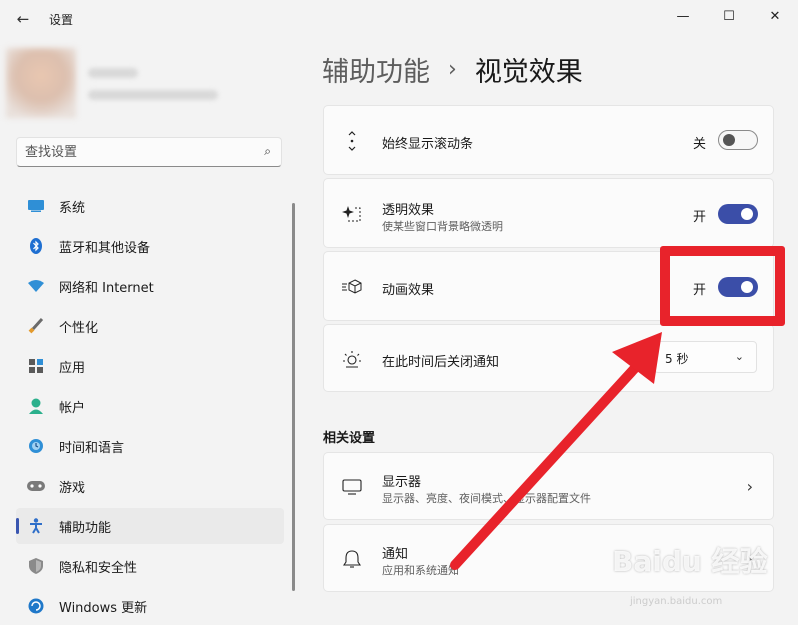  I want to click on bell-icon, so click(352, 559).